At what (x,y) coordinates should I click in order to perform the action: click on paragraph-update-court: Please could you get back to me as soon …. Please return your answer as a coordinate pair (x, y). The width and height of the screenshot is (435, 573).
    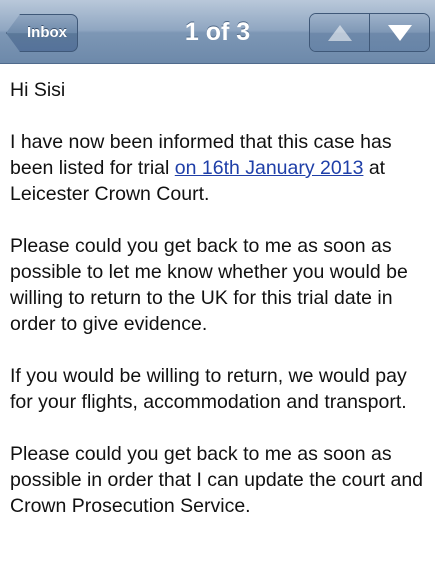
    Looking at the image, I should click on (217, 480).